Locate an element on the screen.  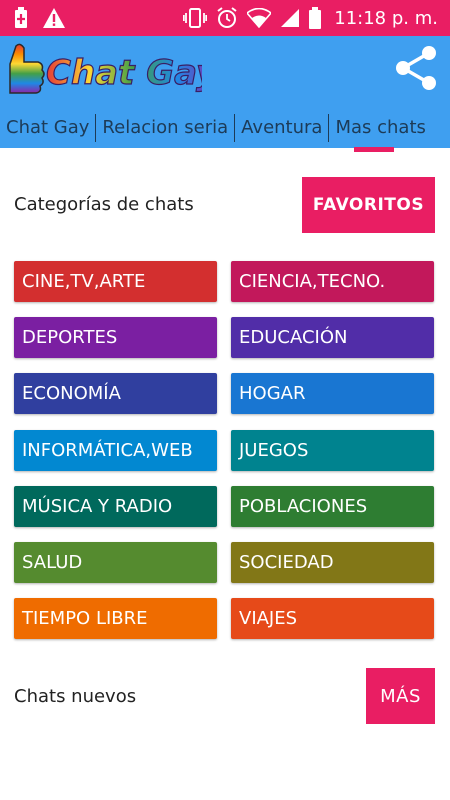
status-bar: 11:18 p. m. is located at coordinates (225, 18).